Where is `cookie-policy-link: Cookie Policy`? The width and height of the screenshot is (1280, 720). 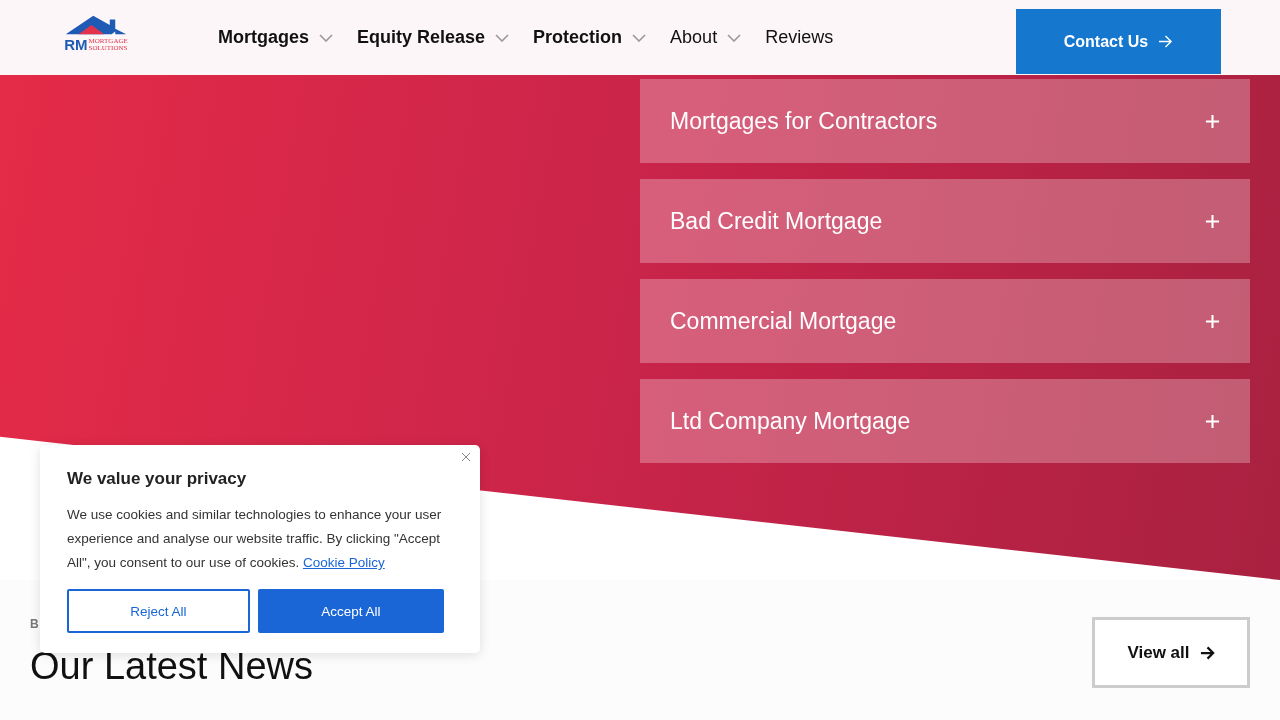
cookie-policy-link: Cookie Policy is located at coordinates (343, 562).